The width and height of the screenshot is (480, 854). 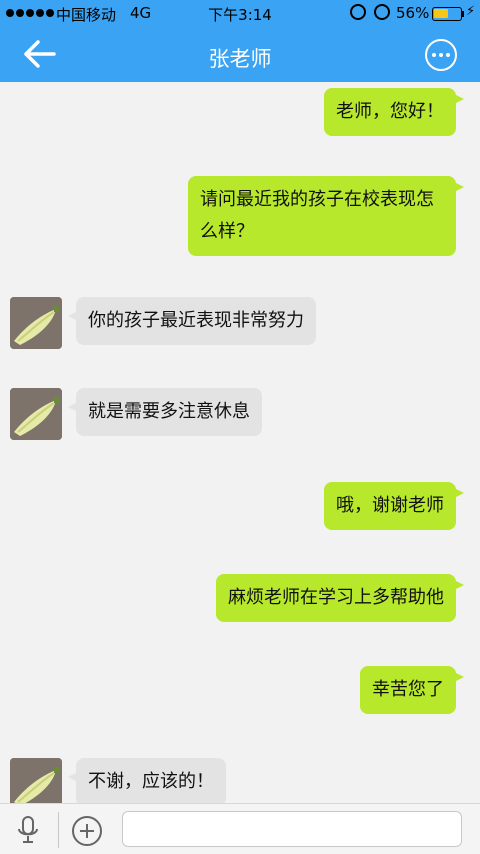 What do you see at coordinates (147, 780) in the screenshot?
I see `message-bubble-incoming: 不谢，应该的！` at bounding box center [147, 780].